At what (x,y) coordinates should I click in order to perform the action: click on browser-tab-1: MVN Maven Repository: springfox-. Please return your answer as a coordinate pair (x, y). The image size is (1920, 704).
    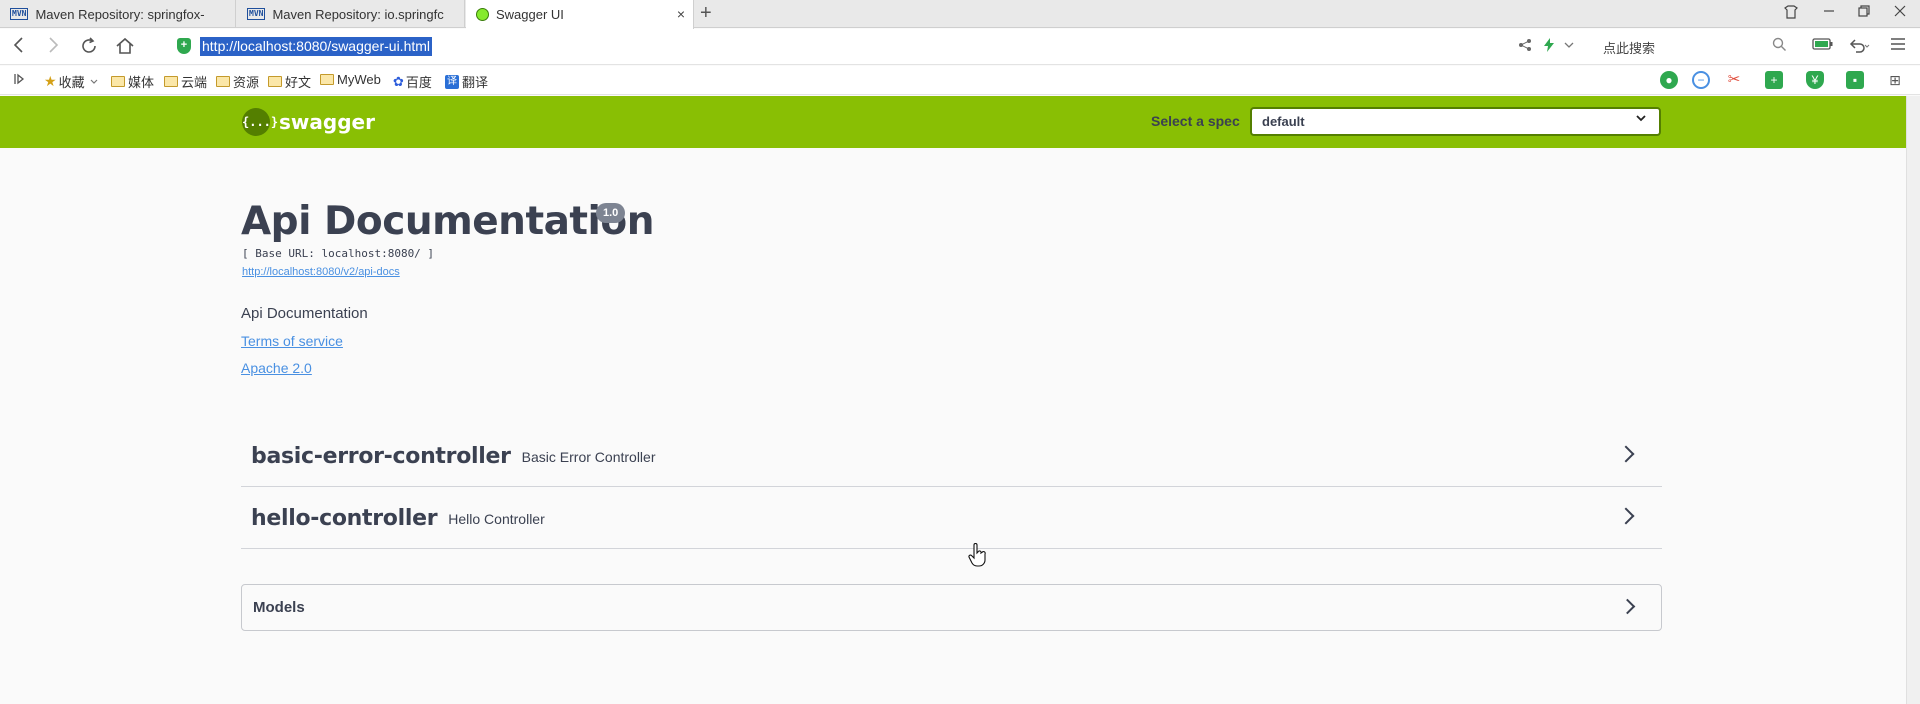
    Looking at the image, I should click on (118, 14).